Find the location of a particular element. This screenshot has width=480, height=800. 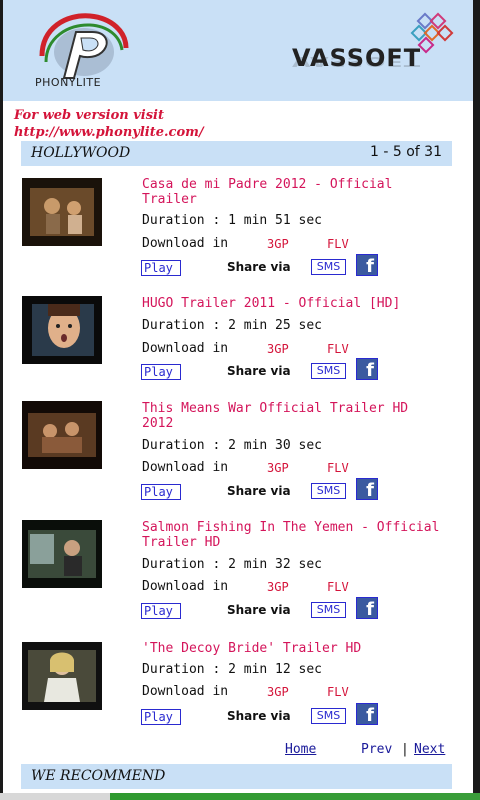

web-version-text: For web version visit is located at coordinates (89, 115).